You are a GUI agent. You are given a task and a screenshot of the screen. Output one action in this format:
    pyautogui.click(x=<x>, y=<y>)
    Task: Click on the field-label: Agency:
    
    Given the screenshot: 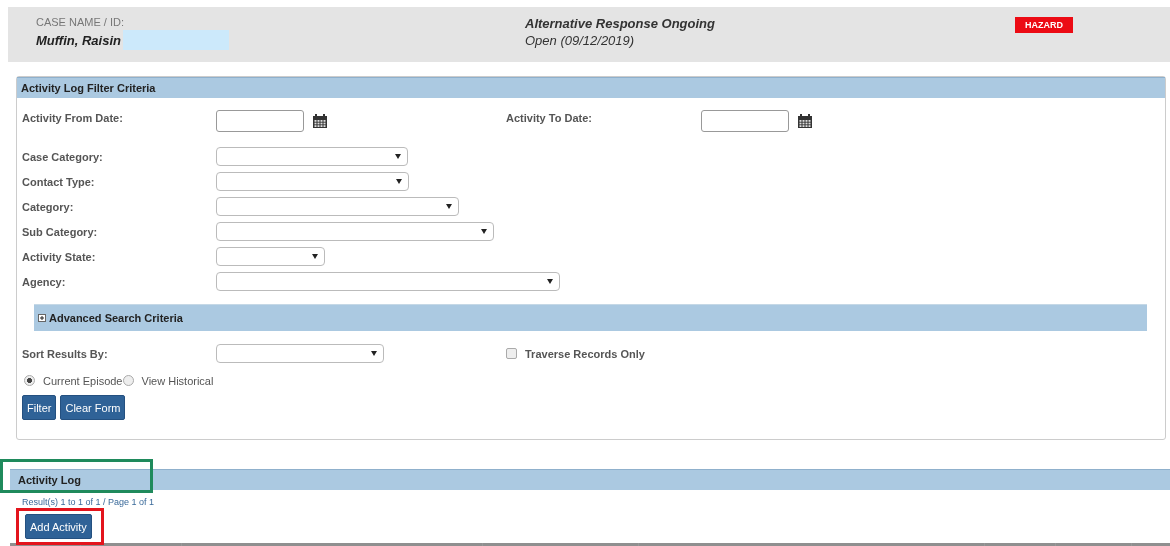 What is the action you would take?
    pyautogui.click(x=44, y=281)
    